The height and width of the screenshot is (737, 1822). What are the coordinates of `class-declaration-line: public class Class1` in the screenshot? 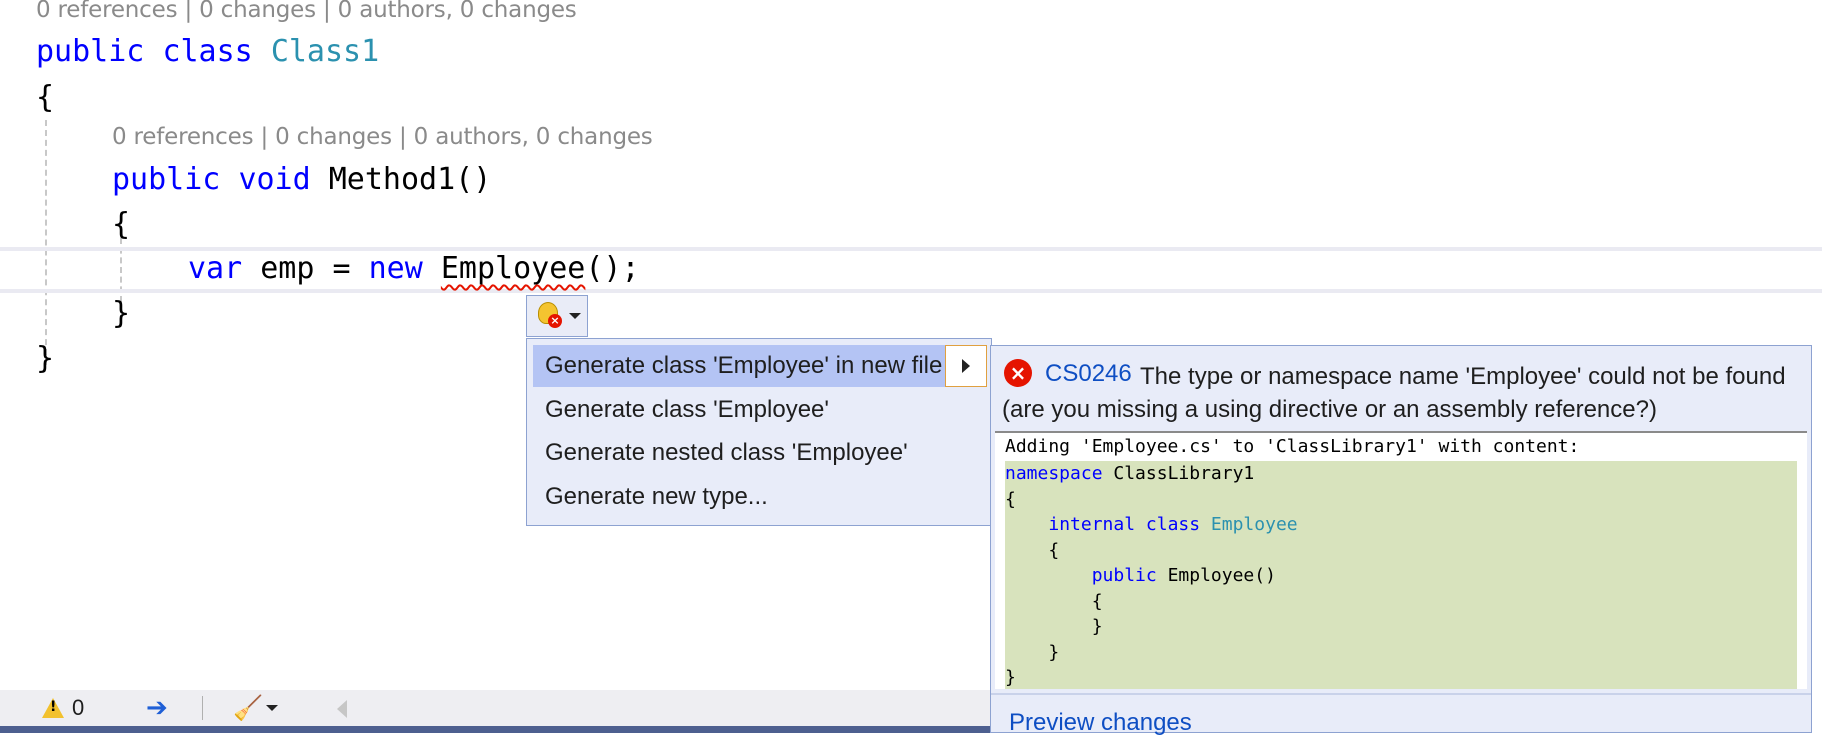 It's located at (207, 52).